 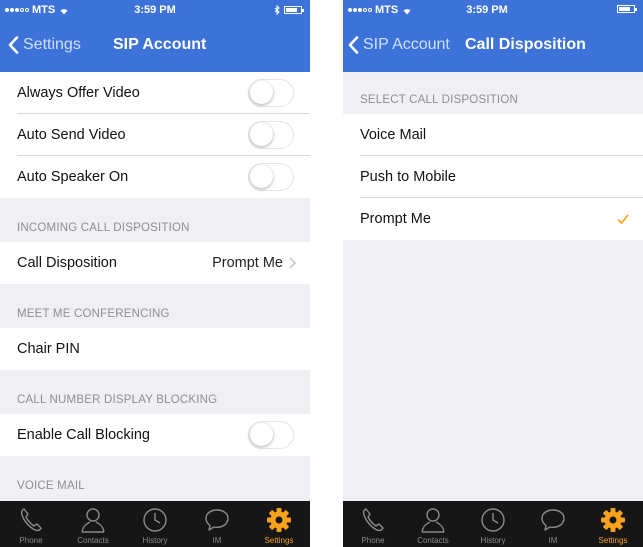 What do you see at coordinates (493, 177) in the screenshot?
I see `option-push-to-mobile: Push to Mobile` at bounding box center [493, 177].